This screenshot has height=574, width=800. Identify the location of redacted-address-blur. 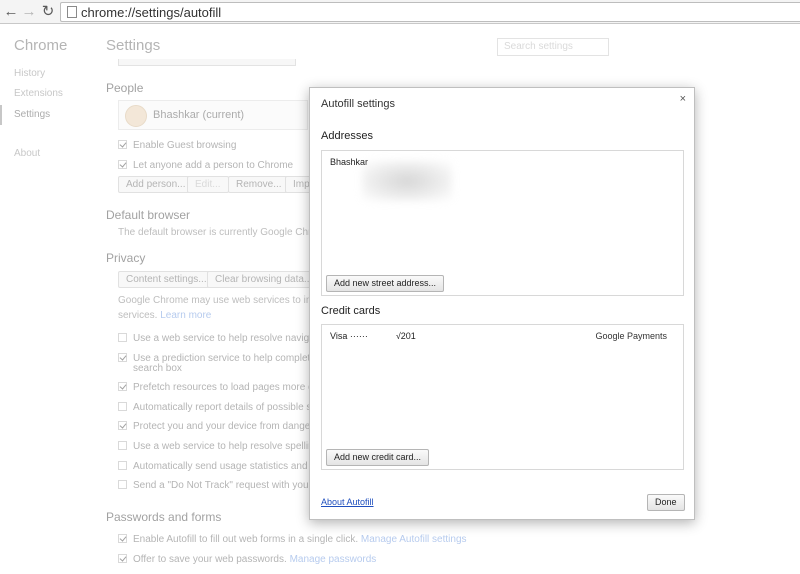
(407, 181).